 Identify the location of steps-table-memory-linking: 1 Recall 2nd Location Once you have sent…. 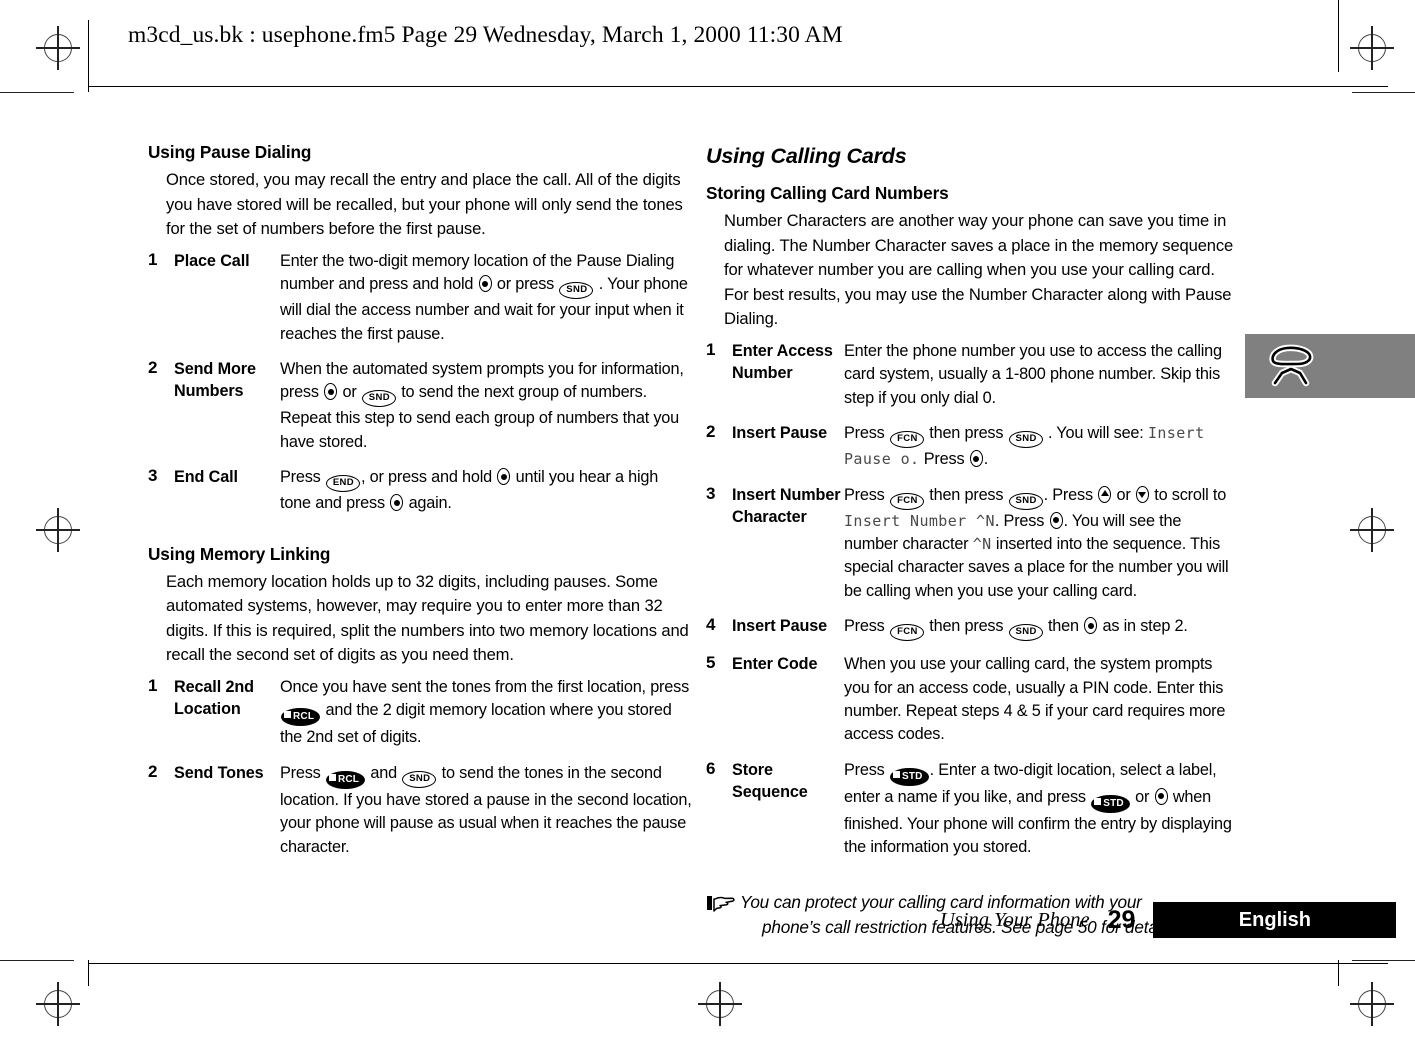
(420, 773).